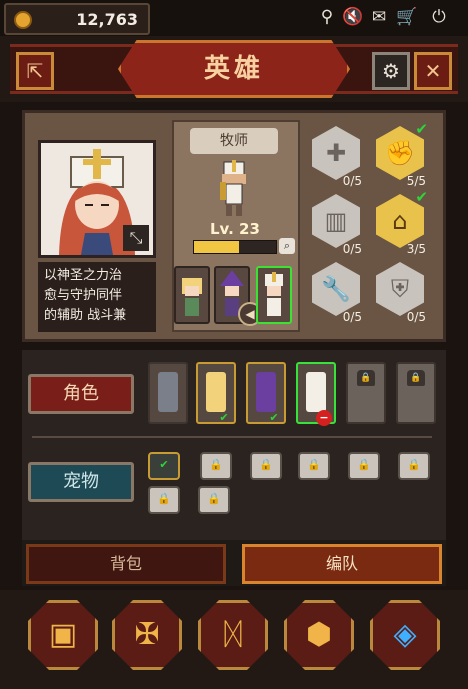  I want to click on nav-button-box: ⬢, so click(319, 635).